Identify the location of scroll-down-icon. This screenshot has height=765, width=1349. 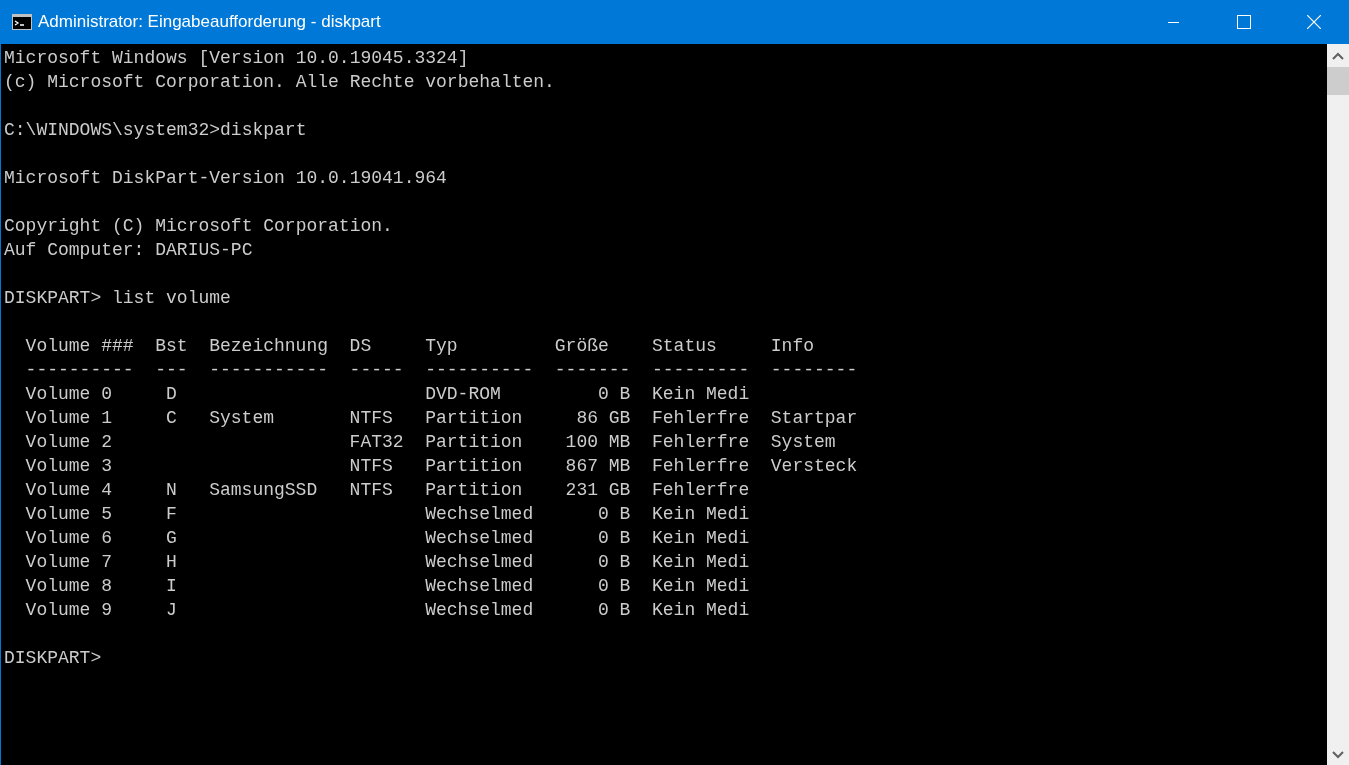
(1338, 755).